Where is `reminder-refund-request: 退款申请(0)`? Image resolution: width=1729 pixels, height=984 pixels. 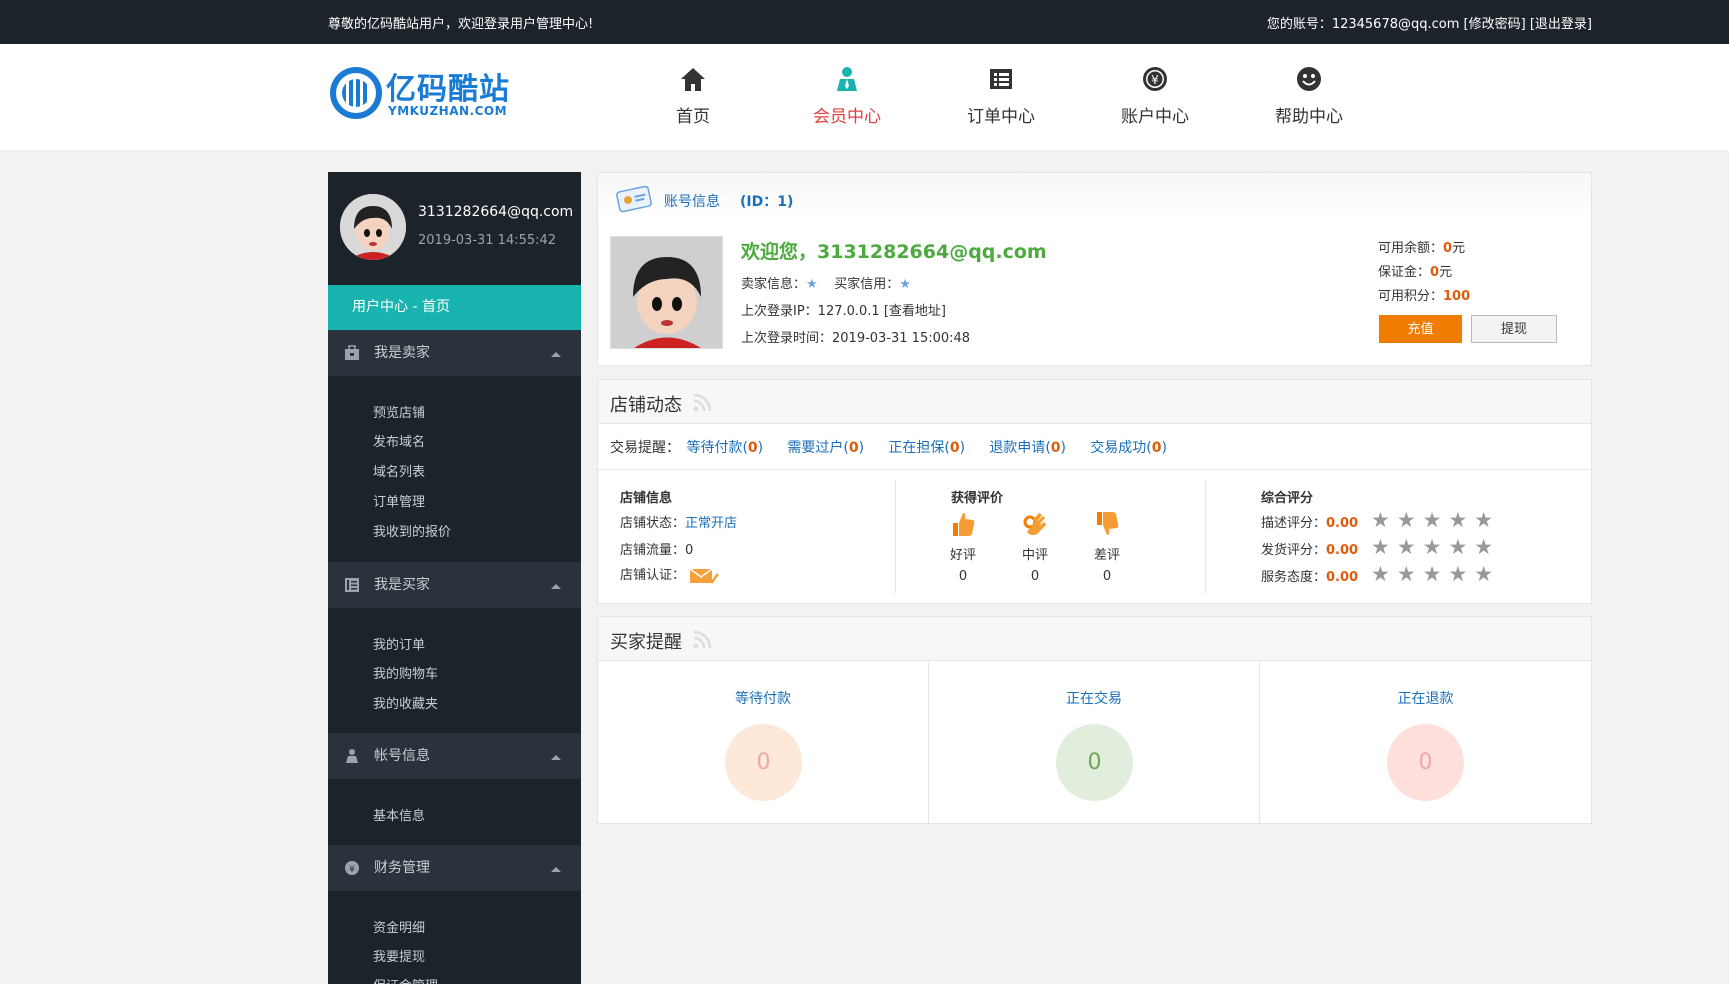 reminder-refund-request: 退款申请(0) is located at coordinates (1027, 448).